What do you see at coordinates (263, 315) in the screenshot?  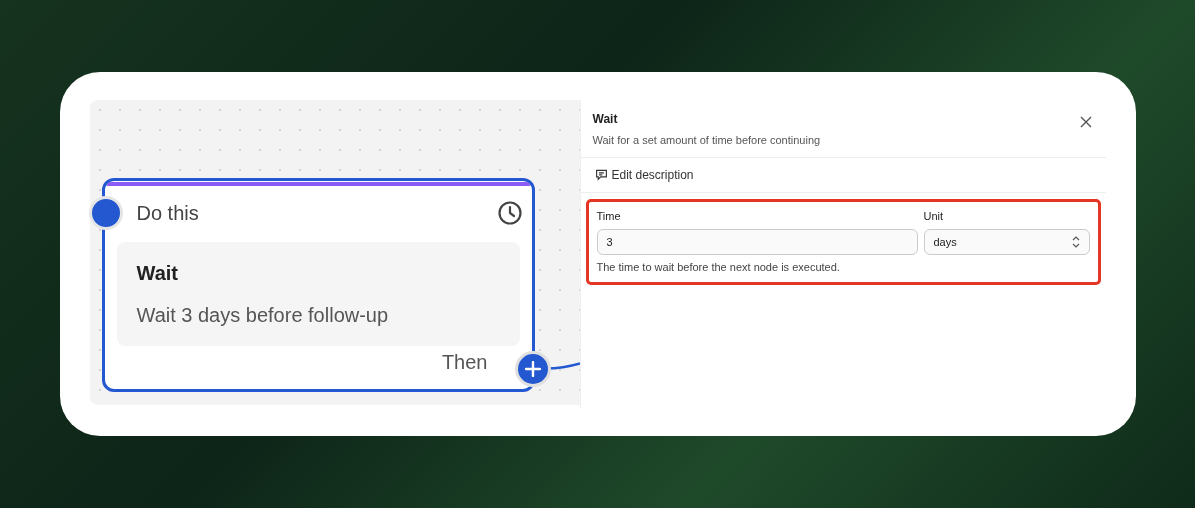 I see `node-description: Wait 3 days before follow-up` at bounding box center [263, 315].